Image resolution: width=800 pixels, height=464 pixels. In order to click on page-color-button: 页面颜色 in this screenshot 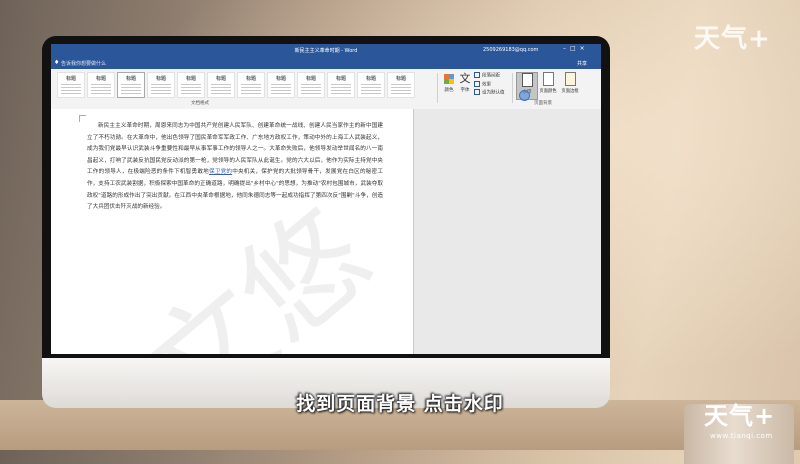, I will do `click(548, 85)`.